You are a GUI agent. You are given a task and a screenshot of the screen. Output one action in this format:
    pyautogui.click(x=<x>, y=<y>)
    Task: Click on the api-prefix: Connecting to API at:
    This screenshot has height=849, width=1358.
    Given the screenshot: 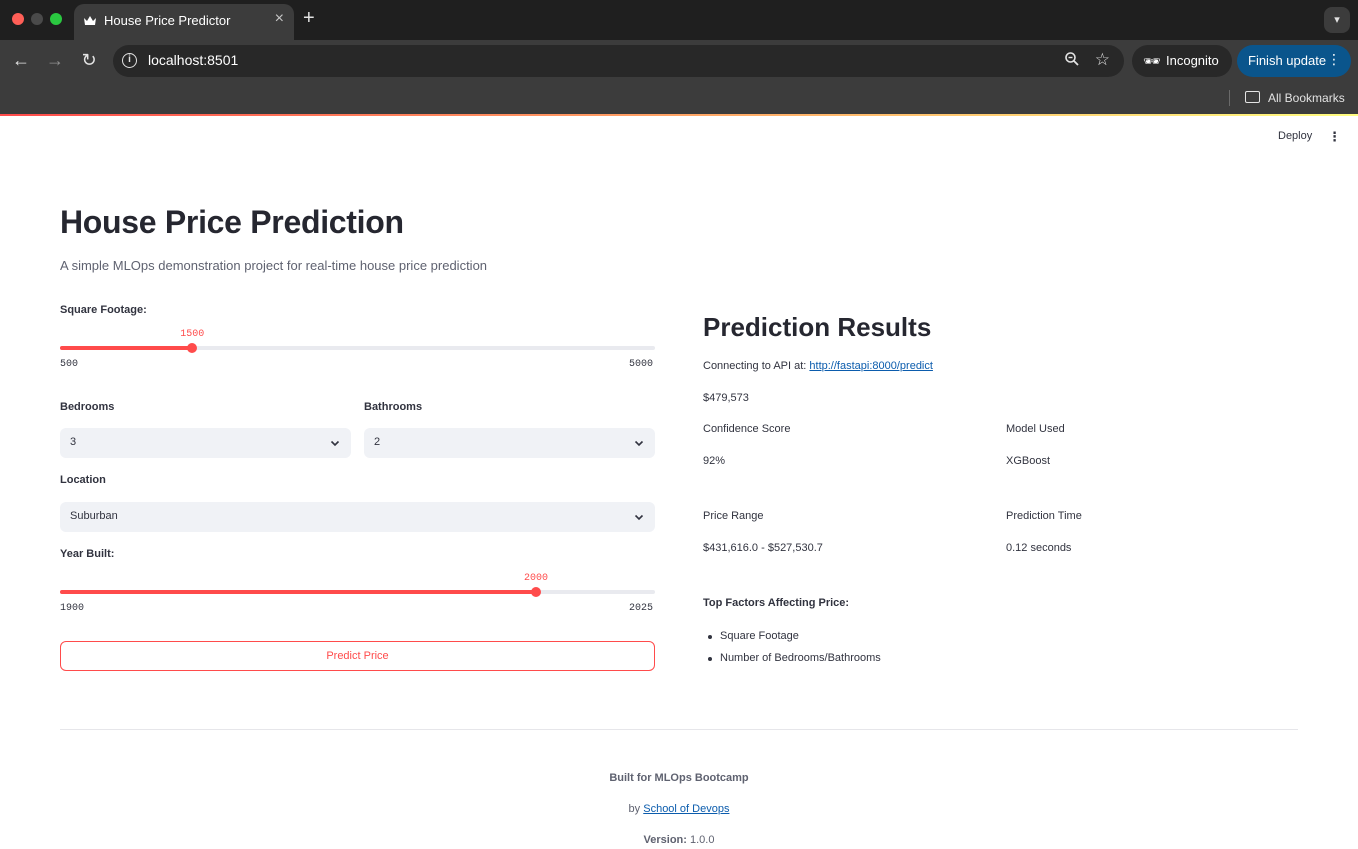 What is the action you would take?
    pyautogui.click(x=756, y=366)
    